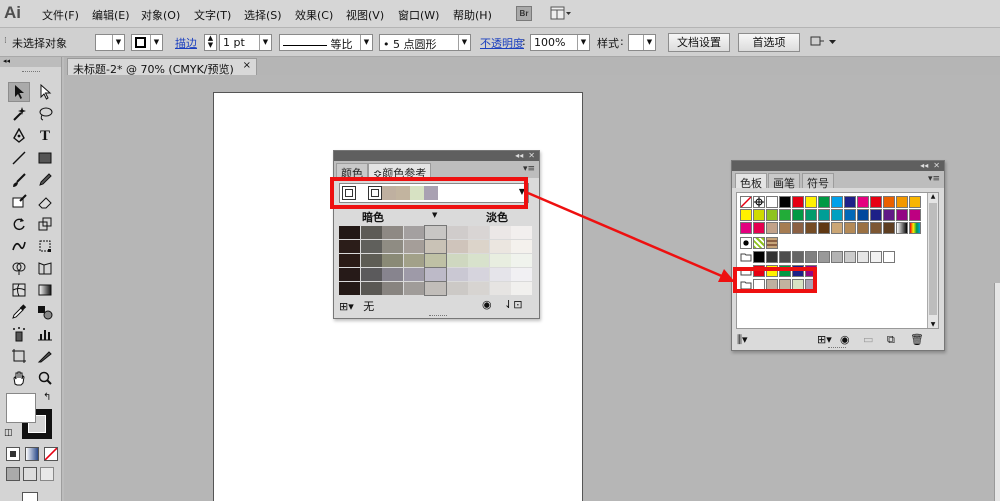  Describe the element at coordinates (110, 42) in the screenshot. I see `fill-color-dropdown: ▼` at that location.